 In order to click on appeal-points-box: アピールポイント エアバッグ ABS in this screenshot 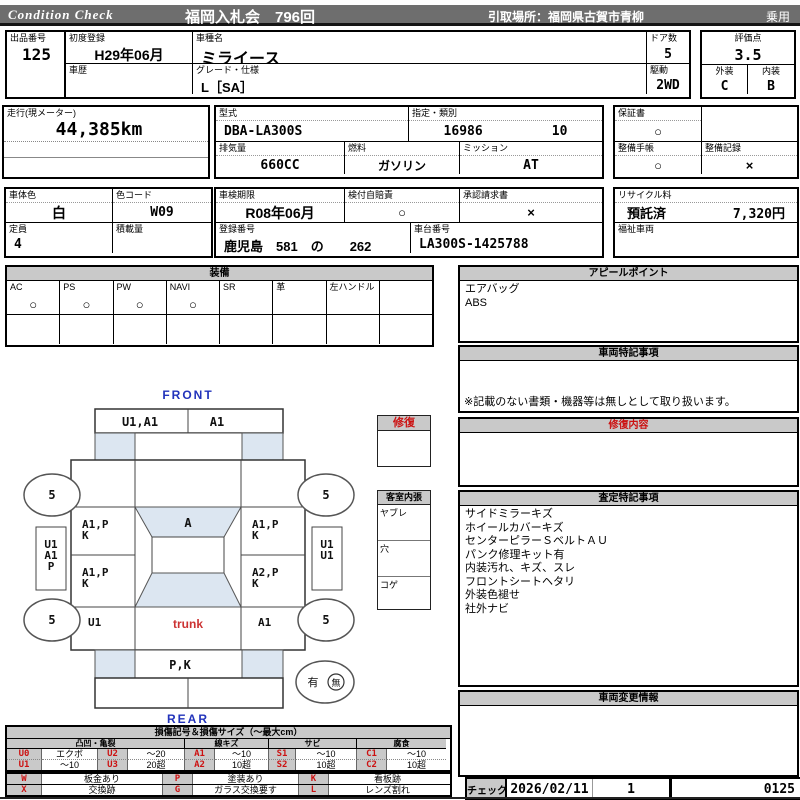, I will do `click(628, 304)`.